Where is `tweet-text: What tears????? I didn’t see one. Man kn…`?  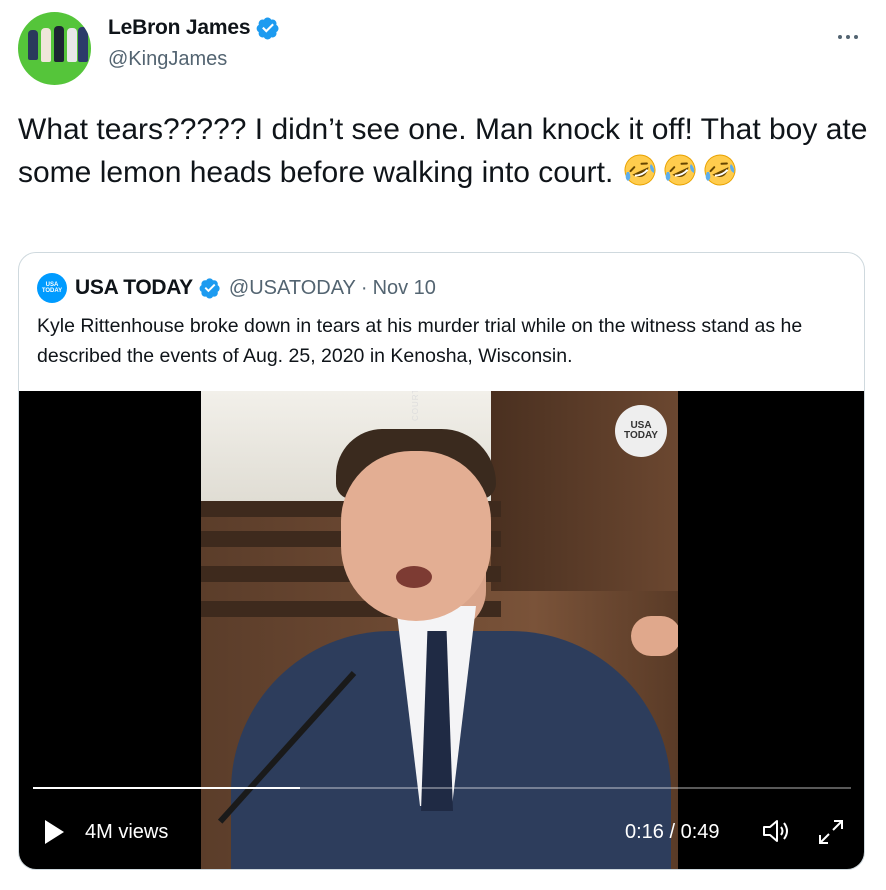 tweet-text: What tears????? I didn’t see one. Man kn… is located at coordinates (443, 151).